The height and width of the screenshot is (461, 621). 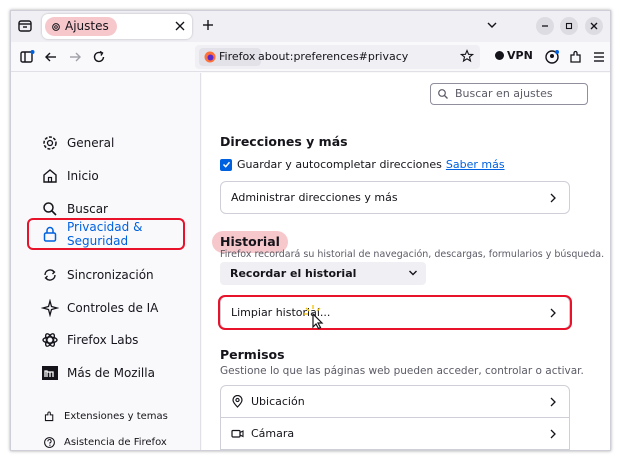 What do you see at coordinates (27, 57) in the screenshot?
I see `sidebar-toggle-icon` at bounding box center [27, 57].